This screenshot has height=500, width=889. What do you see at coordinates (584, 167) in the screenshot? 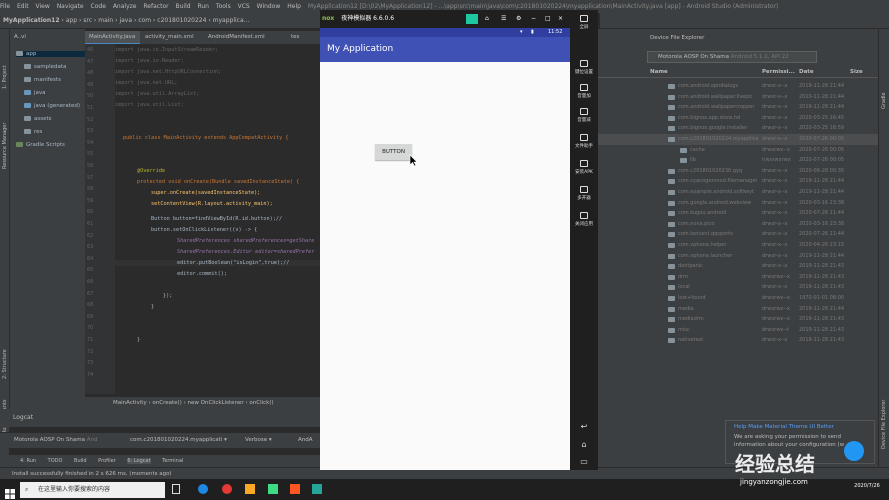
I see `install-apk-button: 安装APK` at bounding box center [584, 167].